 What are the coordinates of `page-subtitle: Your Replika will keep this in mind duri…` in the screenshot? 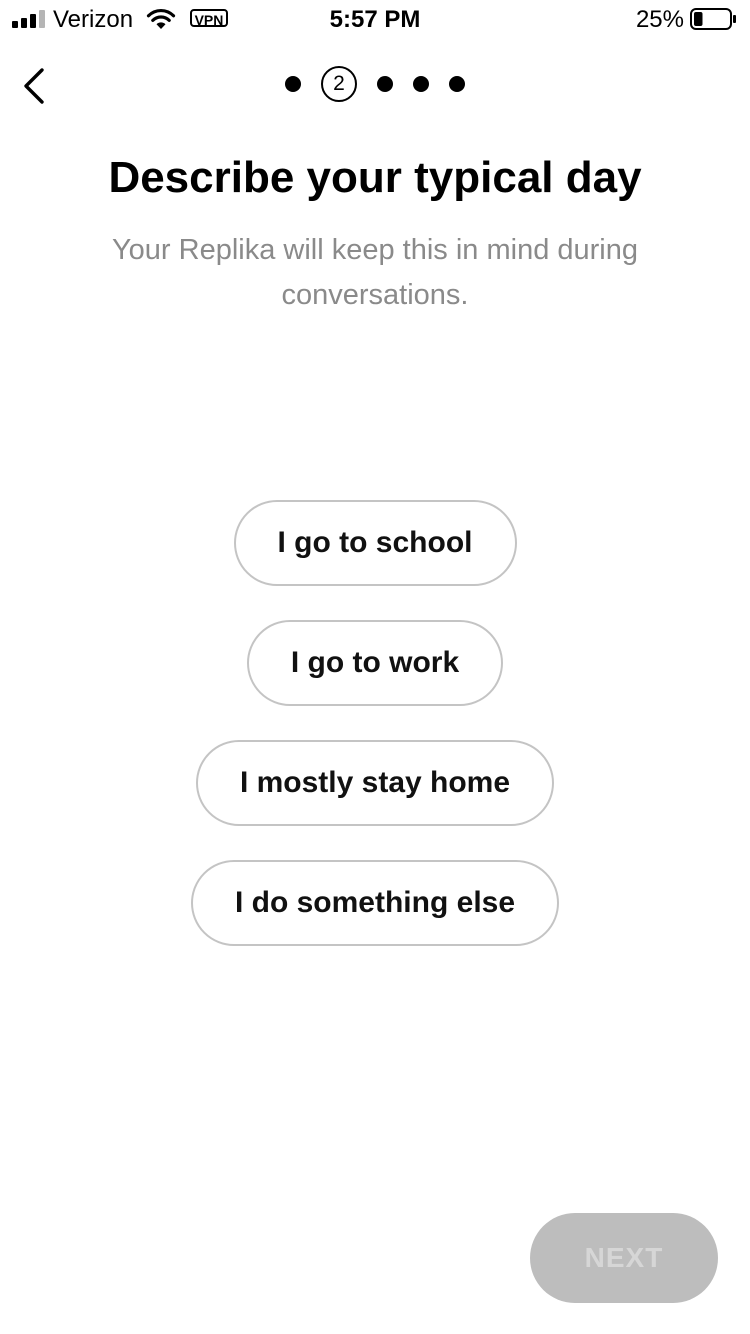 It's located at (375, 272).